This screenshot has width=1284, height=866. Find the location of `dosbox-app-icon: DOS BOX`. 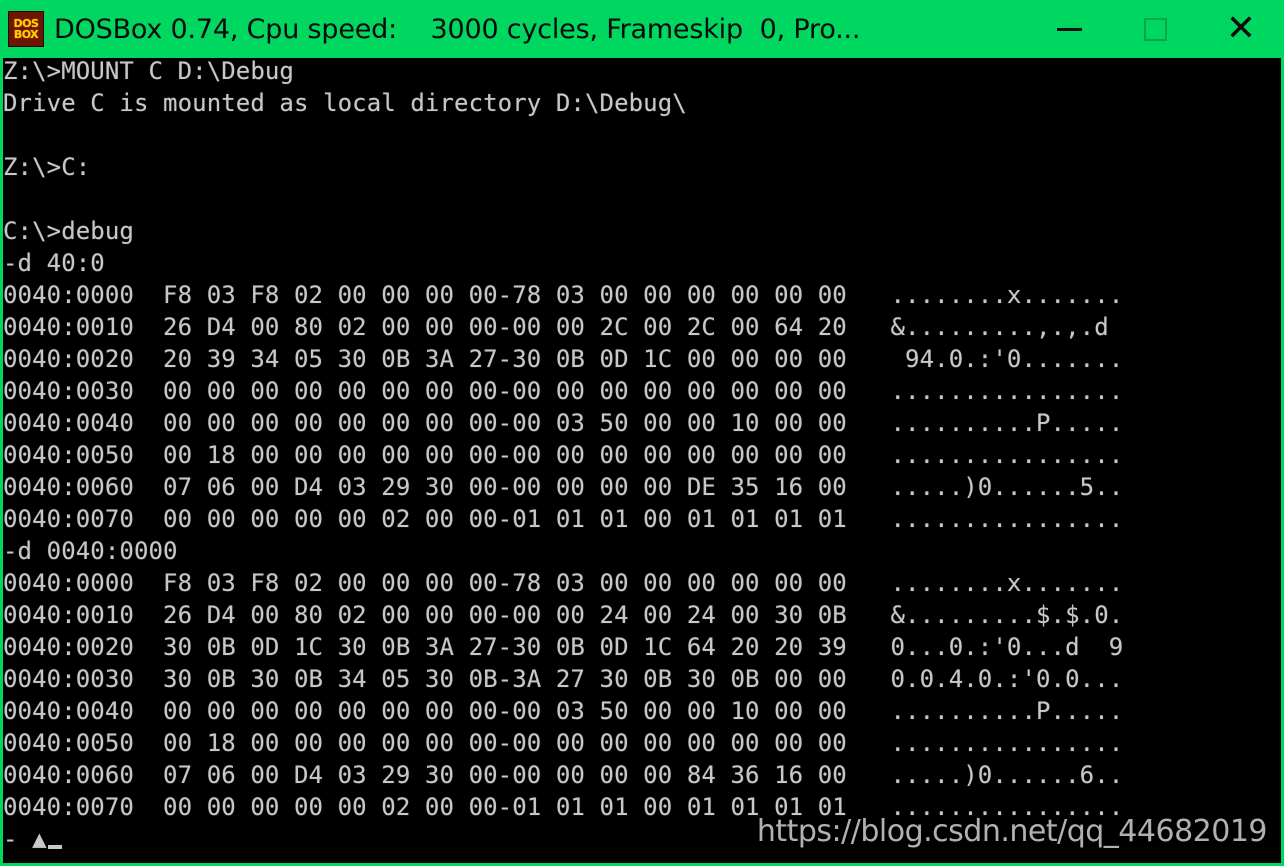

dosbox-app-icon: DOS BOX is located at coordinates (26, 29).